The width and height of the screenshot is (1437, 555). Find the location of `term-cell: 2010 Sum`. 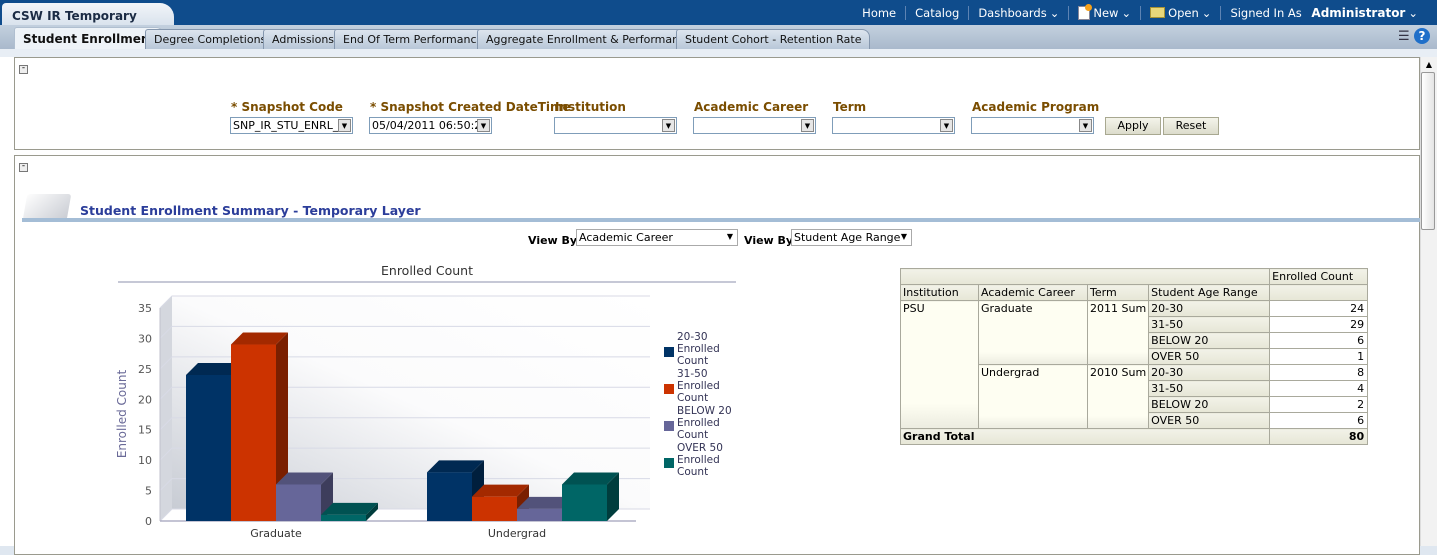

term-cell: 2010 Sum is located at coordinates (1118, 396).